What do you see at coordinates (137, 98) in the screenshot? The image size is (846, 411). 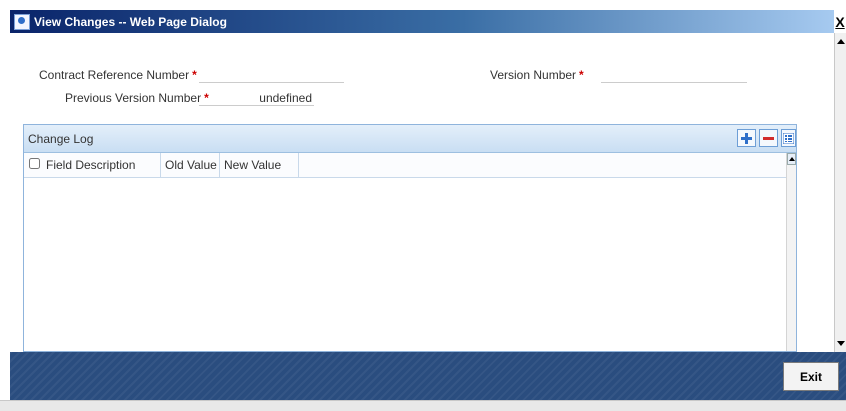 I see `prev-version-label: Previous Version Number *` at bounding box center [137, 98].